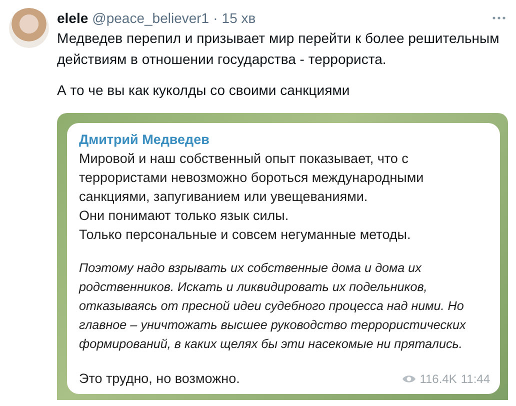 The height and width of the screenshot is (406, 516). I want to click on avatar-photo-placeholder, so click(29, 28).